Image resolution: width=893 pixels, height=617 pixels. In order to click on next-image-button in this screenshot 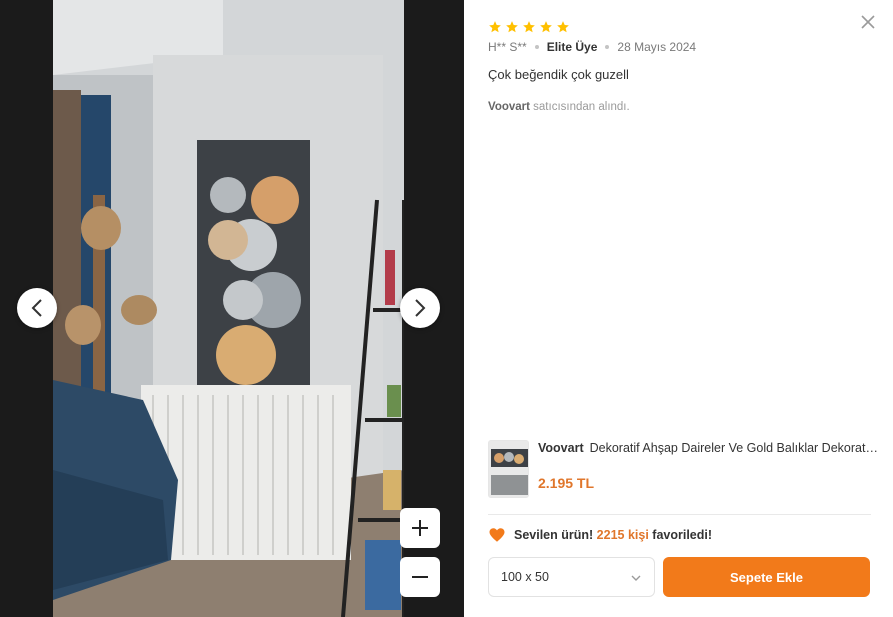, I will do `click(420, 308)`.